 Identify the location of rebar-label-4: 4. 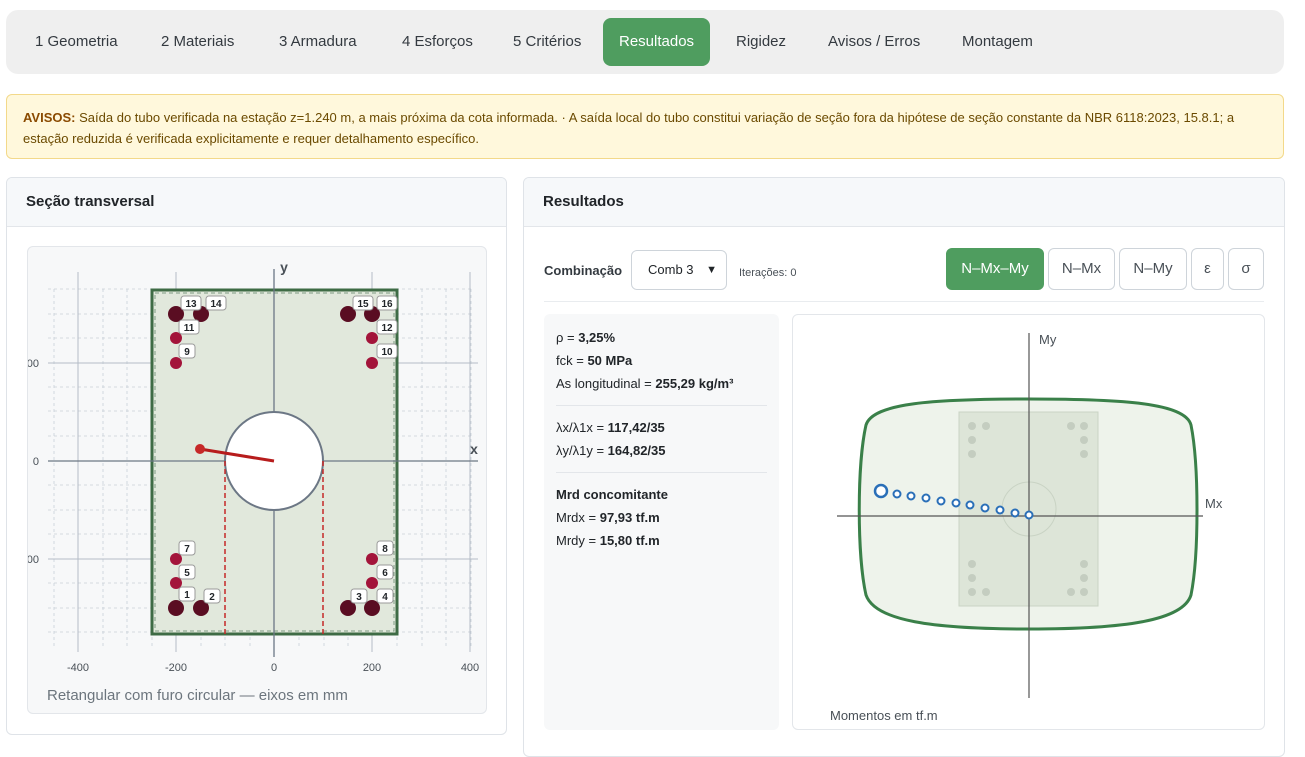
(385, 597).